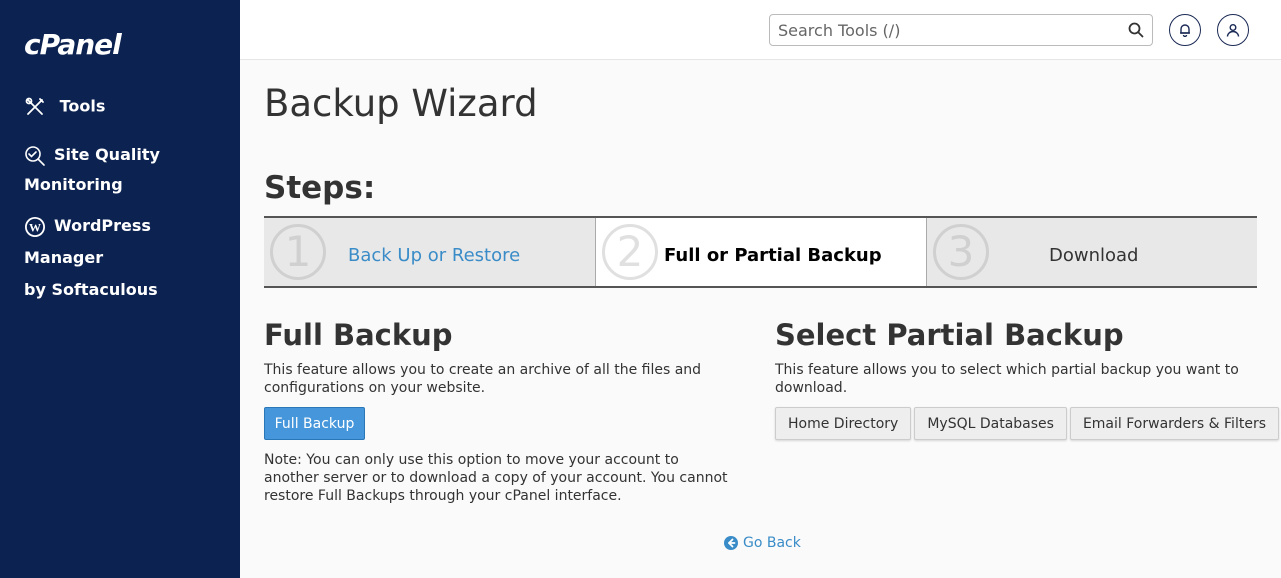 This screenshot has height=578, width=1281. Describe the element at coordinates (320, 188) in the screenshot. I see `steps-title: Steps:` at that location.